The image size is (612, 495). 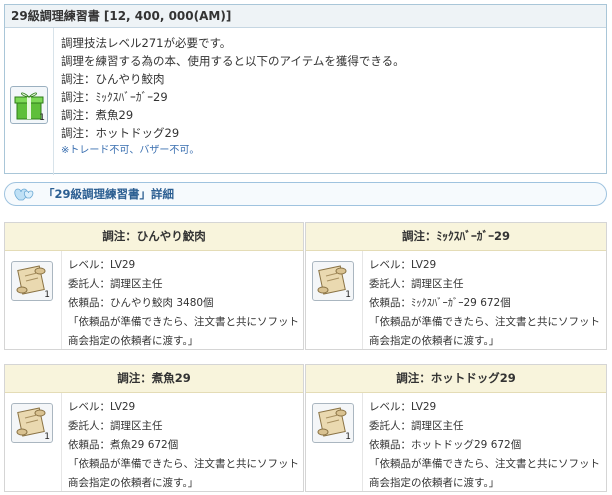 What do you see at coordinates (123, 445) in the screenshot?
I see `quest-item: 依頼品：煮魚29 672個` at bounding box center [123, 445].